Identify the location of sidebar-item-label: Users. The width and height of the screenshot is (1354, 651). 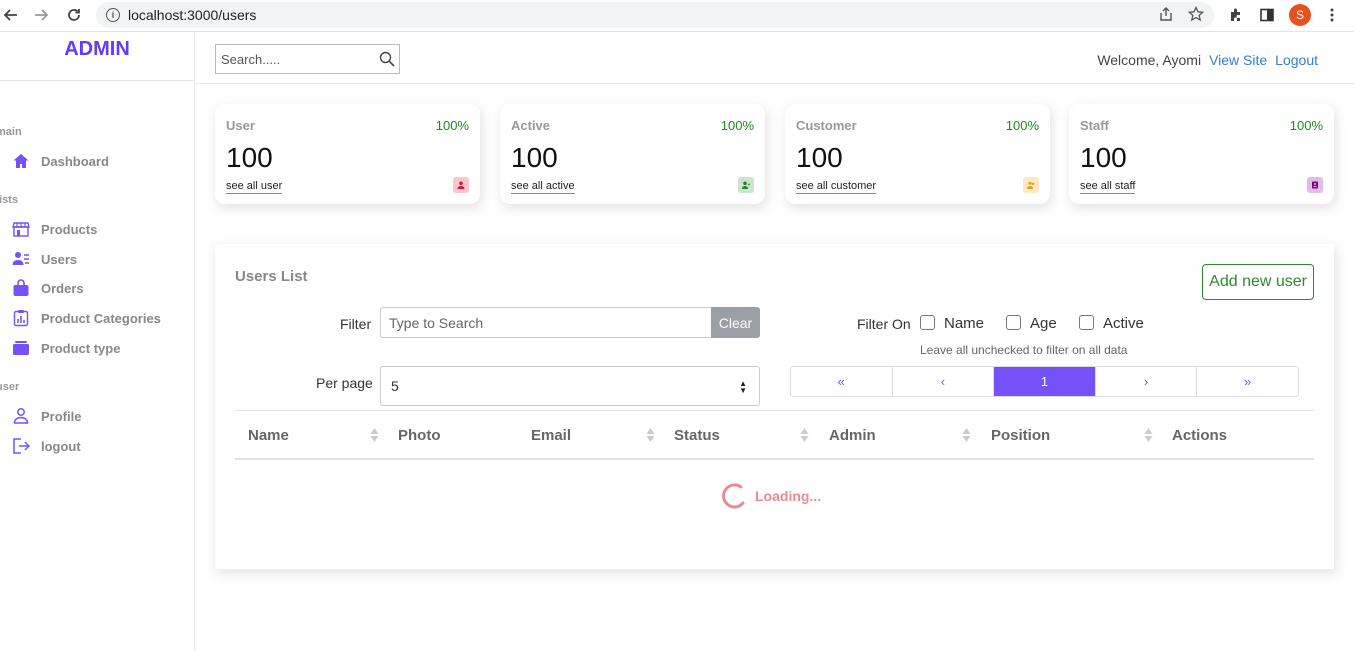
(59, 259).